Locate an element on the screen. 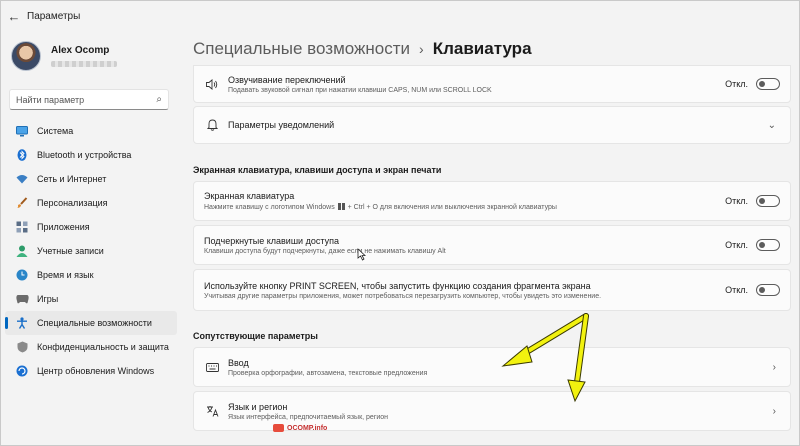 The image size is (800, 446). sound-toggle-title: Озвучивание переключений is located at coordinates (287, 79).